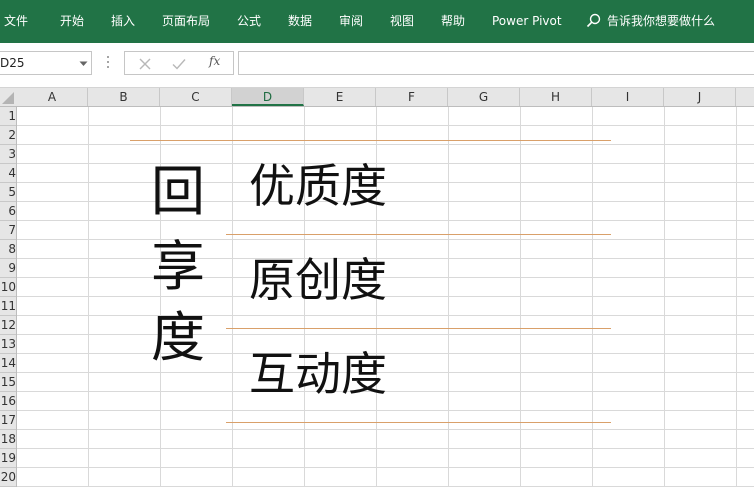  Describe the element at coordinates (145, 64) in the screenshot. I see `cancel-icon` at that location.